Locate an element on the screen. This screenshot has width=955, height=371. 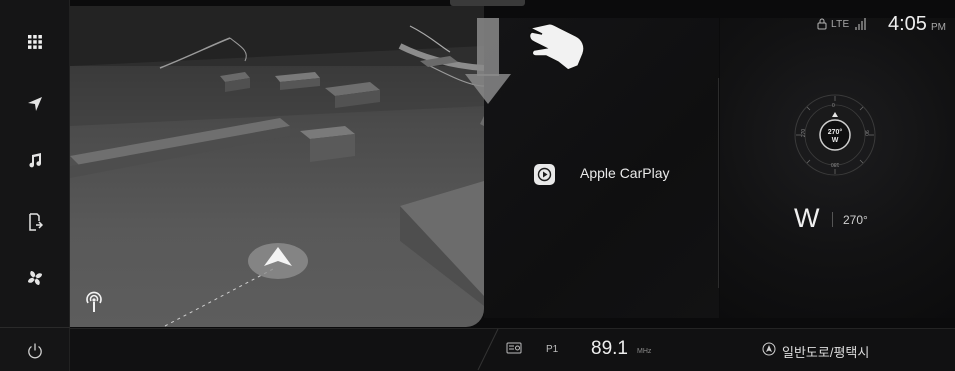
compass-center-degrees: 270° is located at coordinates (835, 132).